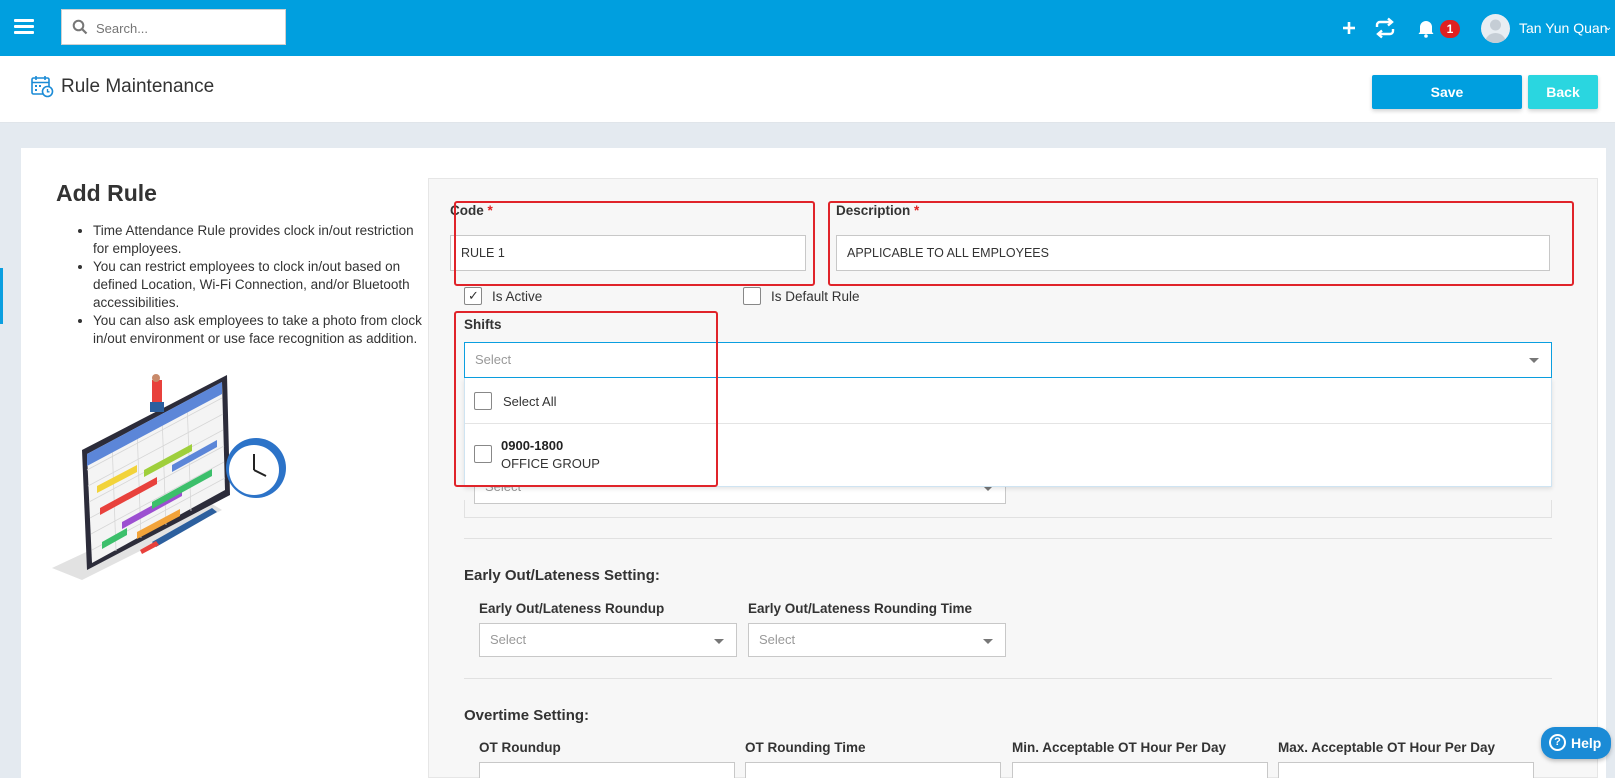 This screenshot has width=1615, height=778. Describe the element at coordinates (24, 27) in the screenshot. I see `menu-icon` at that location.